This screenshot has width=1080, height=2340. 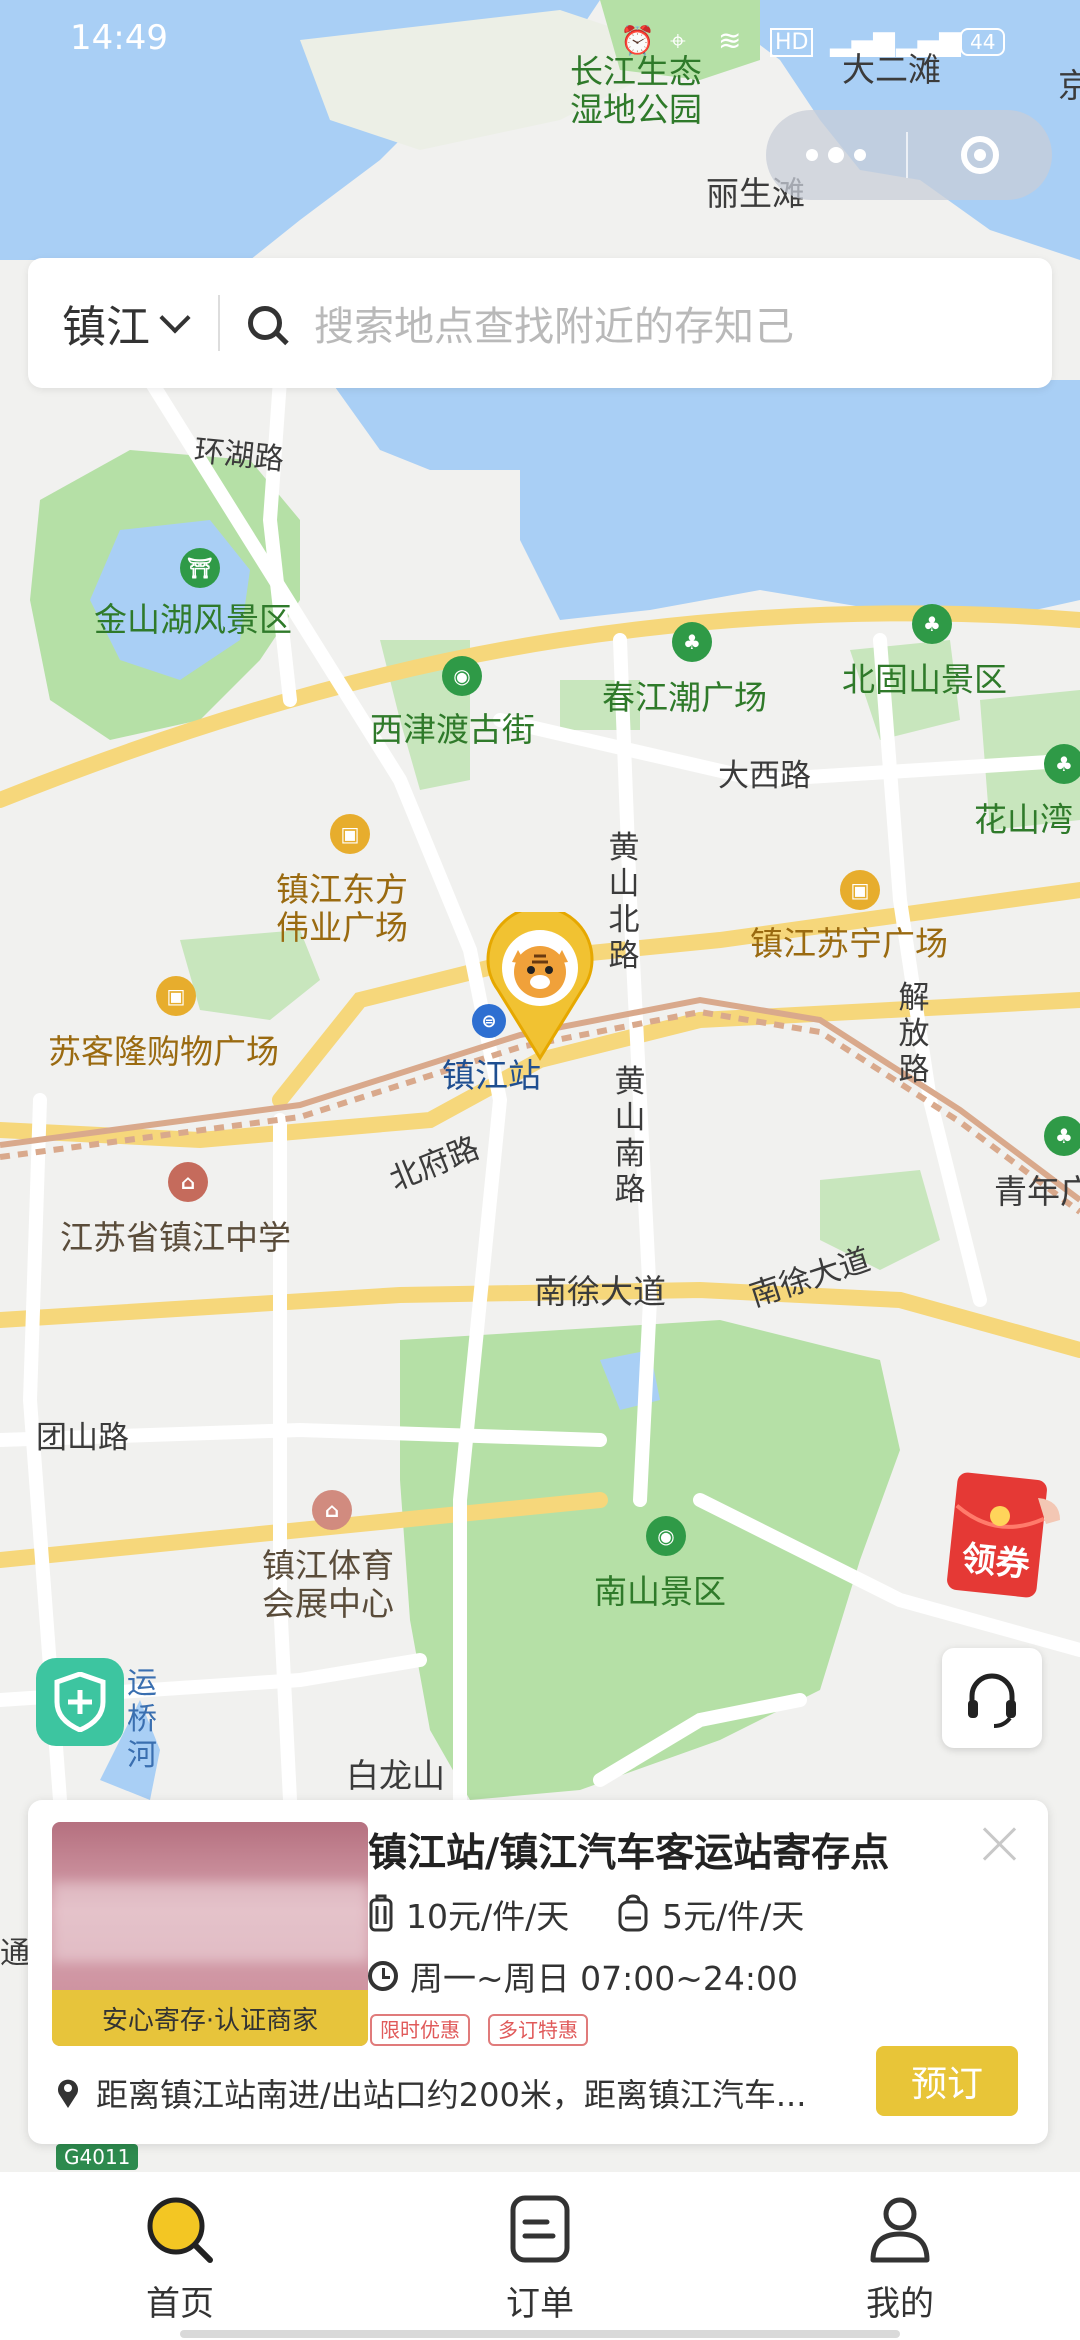 I want to click on scenic-icon: ⛩, so click(x=200, y=568).